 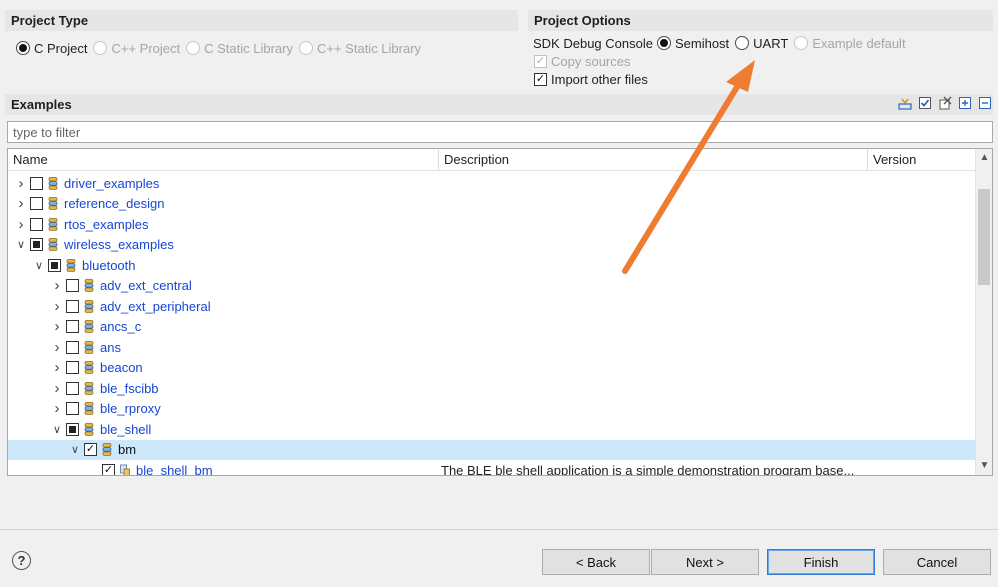 What do you see at coordinates (146, 285) in the screenshot?
I see `row-label: adv_ext_central` at bounding box center [146, 285].